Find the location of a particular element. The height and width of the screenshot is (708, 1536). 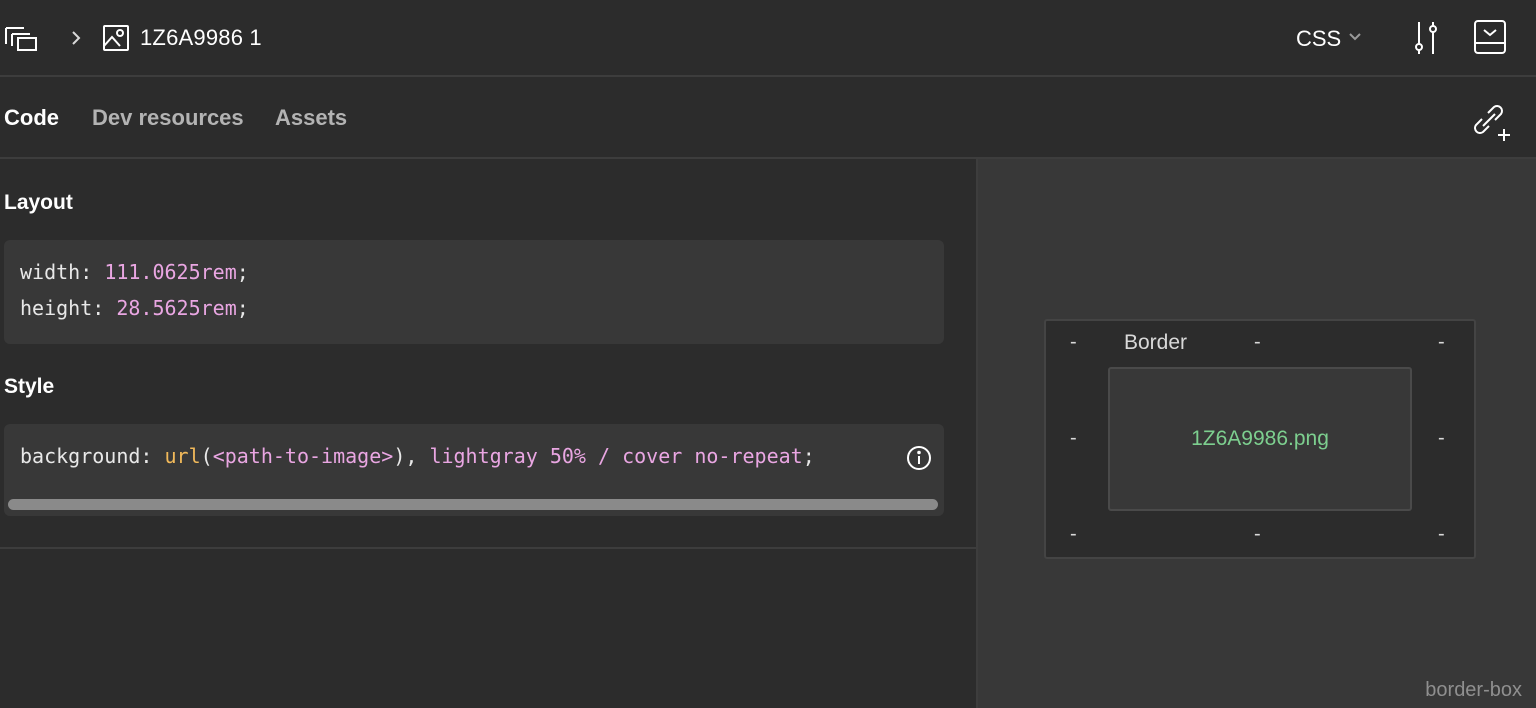

layout-section-title: Layout is located at coordinates (38, 202).